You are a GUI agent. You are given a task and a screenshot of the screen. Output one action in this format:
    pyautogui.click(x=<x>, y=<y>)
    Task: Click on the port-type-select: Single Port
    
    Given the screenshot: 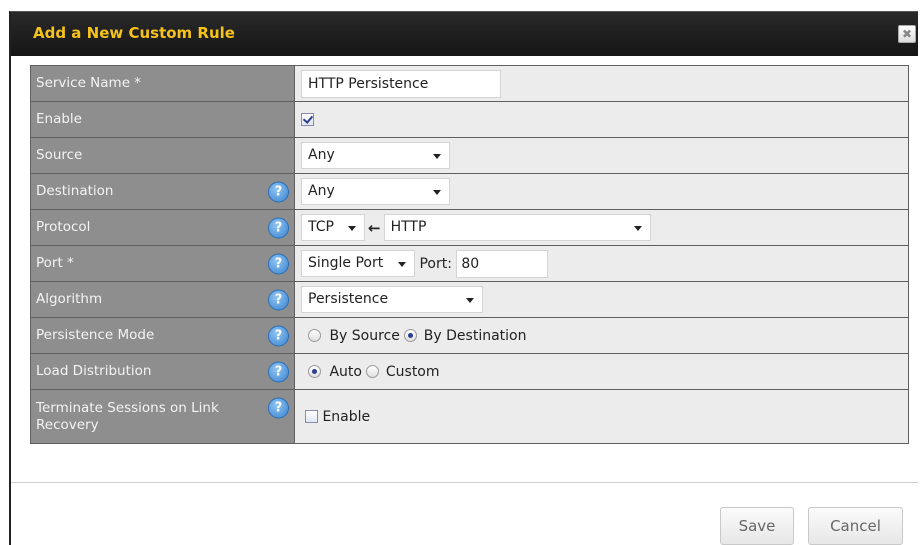 What is the action you would take?
    pyautogui.click(x=358, y=263)
    